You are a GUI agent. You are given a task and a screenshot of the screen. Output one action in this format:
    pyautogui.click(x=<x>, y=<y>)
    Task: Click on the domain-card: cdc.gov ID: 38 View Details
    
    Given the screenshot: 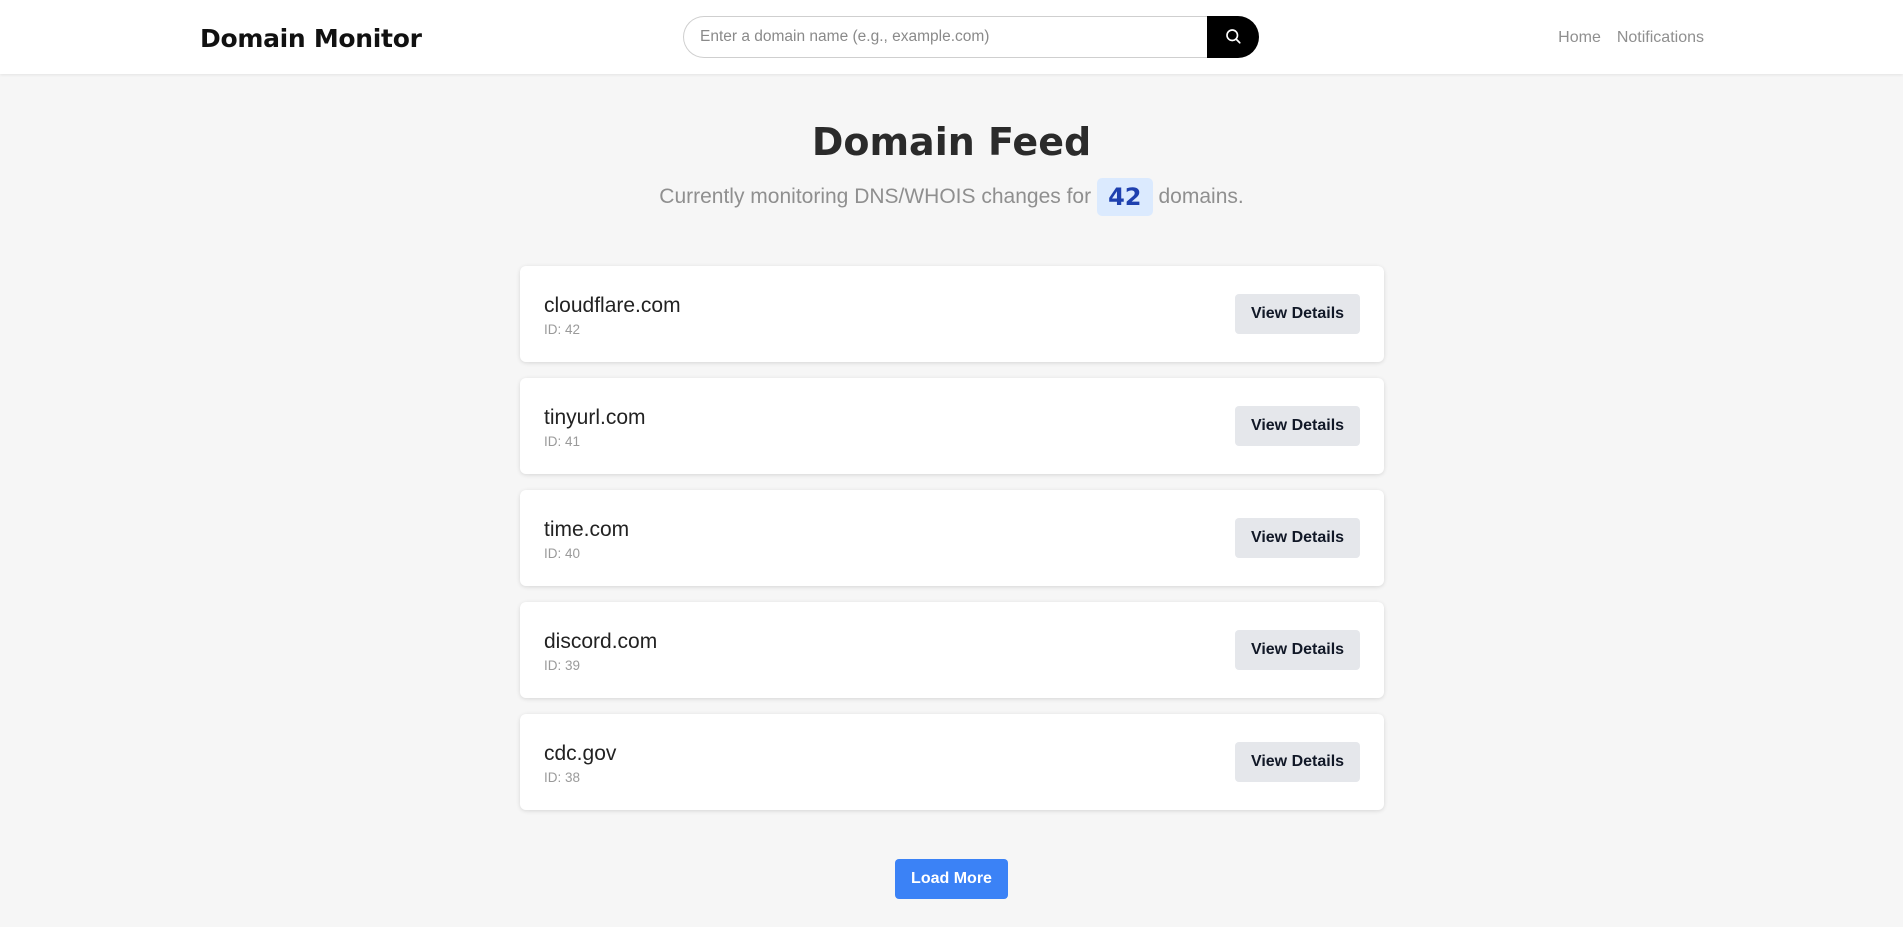 What is the action you would take?
    pyautogui.click(x=952, y=762)
    